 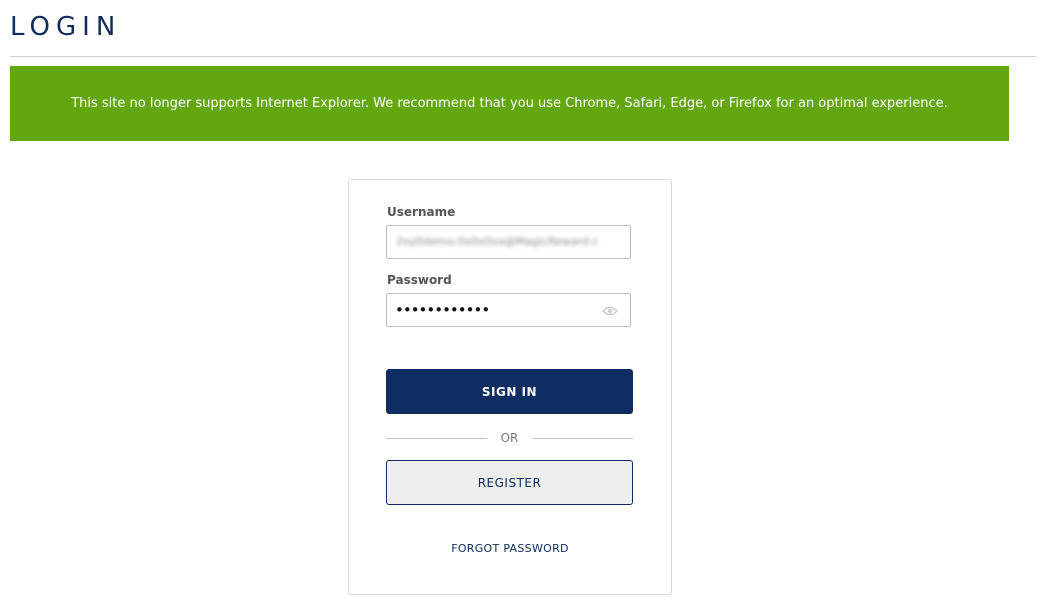 I want to click on register-button: REGISTER, so click(x=509, y=482).